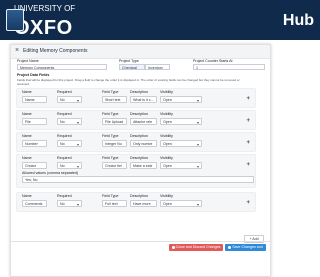 The width and height of the screenshot is (320, 277). What do you see at coordinates (34, 143) in the screenshot?
I see `field-name-input: Number` at bounding box center [34, 143].